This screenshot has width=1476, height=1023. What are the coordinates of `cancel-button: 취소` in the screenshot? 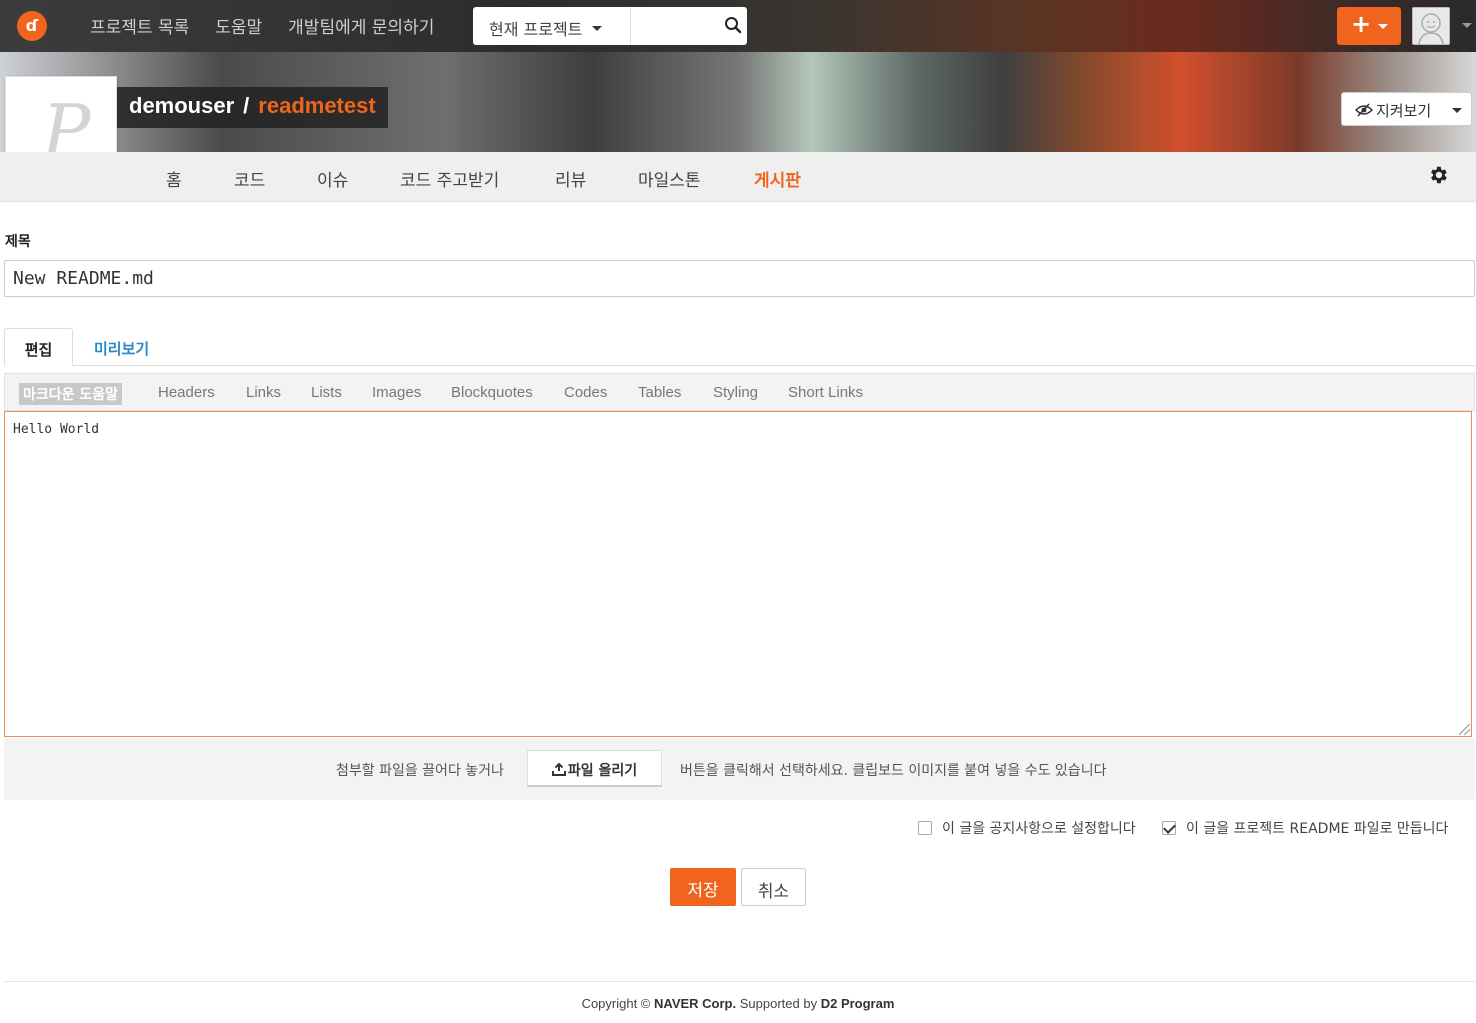 It's located at (773, 887).